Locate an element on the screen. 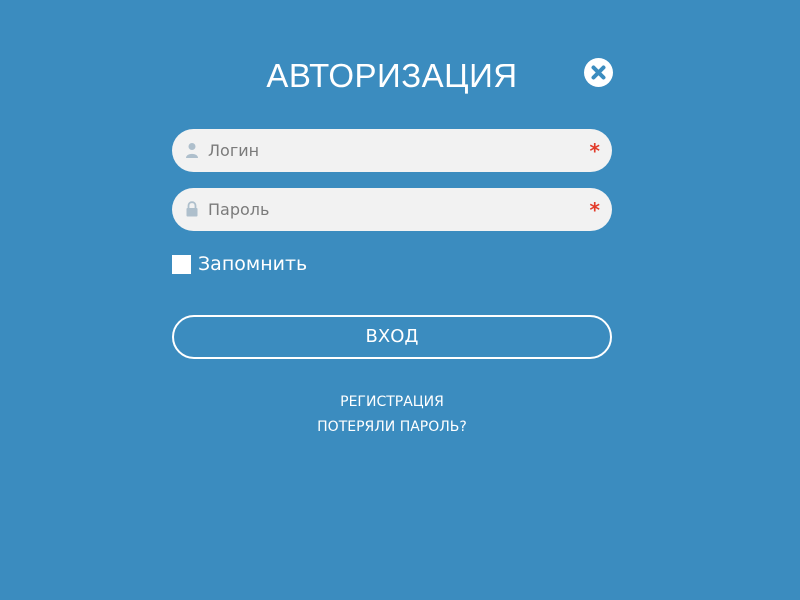  password-input is located at coordinates (393, 209).